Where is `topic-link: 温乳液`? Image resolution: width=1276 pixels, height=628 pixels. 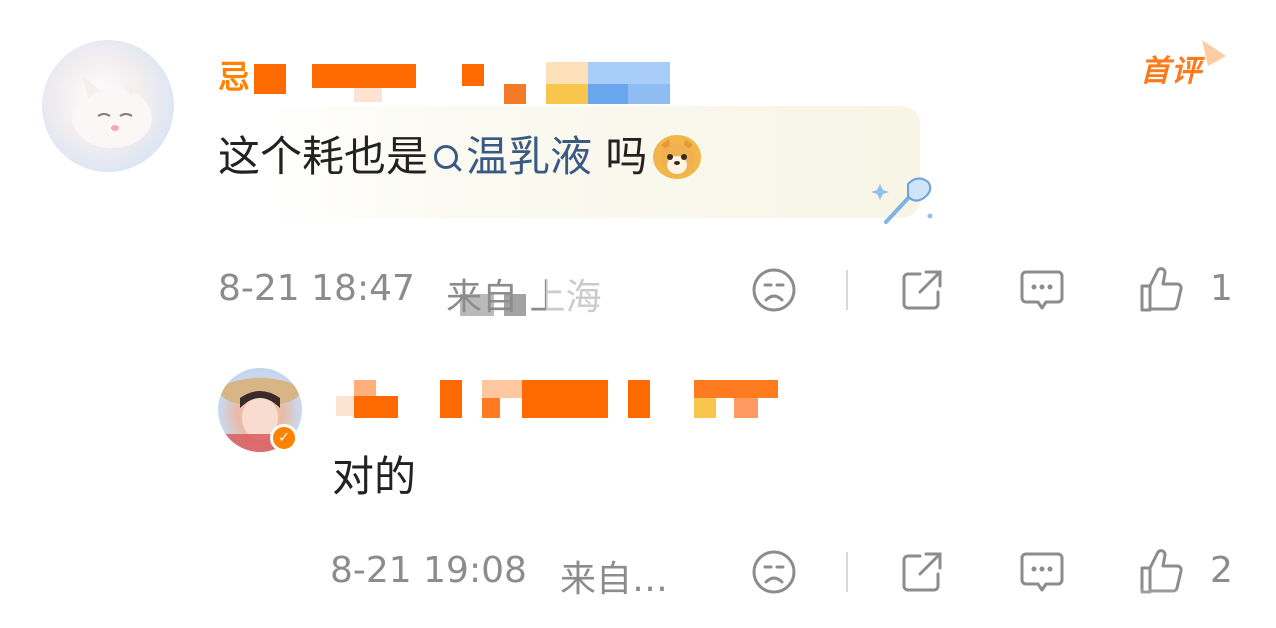 topic-link: 温乳液 is located at coordinates (510, 157).